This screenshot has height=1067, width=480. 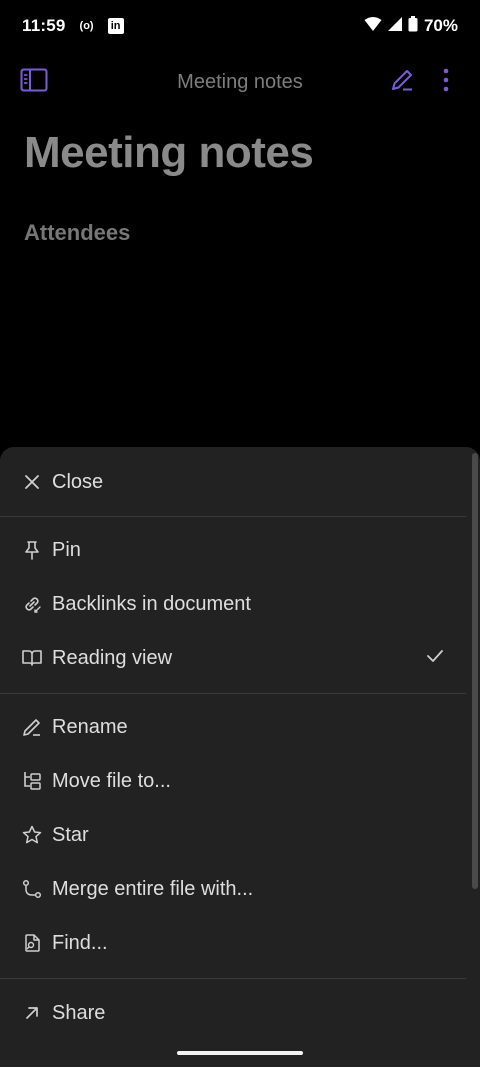 I want to click on backlinks-icon, so click(x=32, y=604).